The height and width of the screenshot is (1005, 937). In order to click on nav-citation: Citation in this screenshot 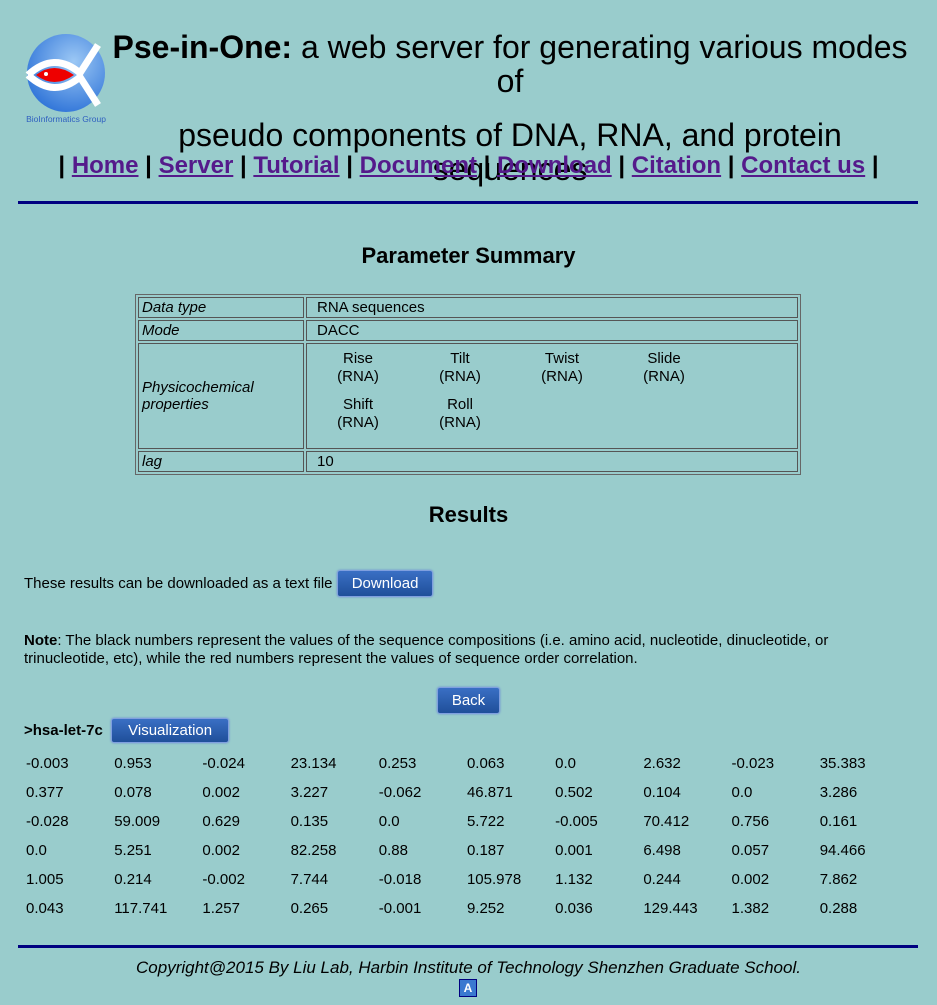, I will do `click(676, 165)`.